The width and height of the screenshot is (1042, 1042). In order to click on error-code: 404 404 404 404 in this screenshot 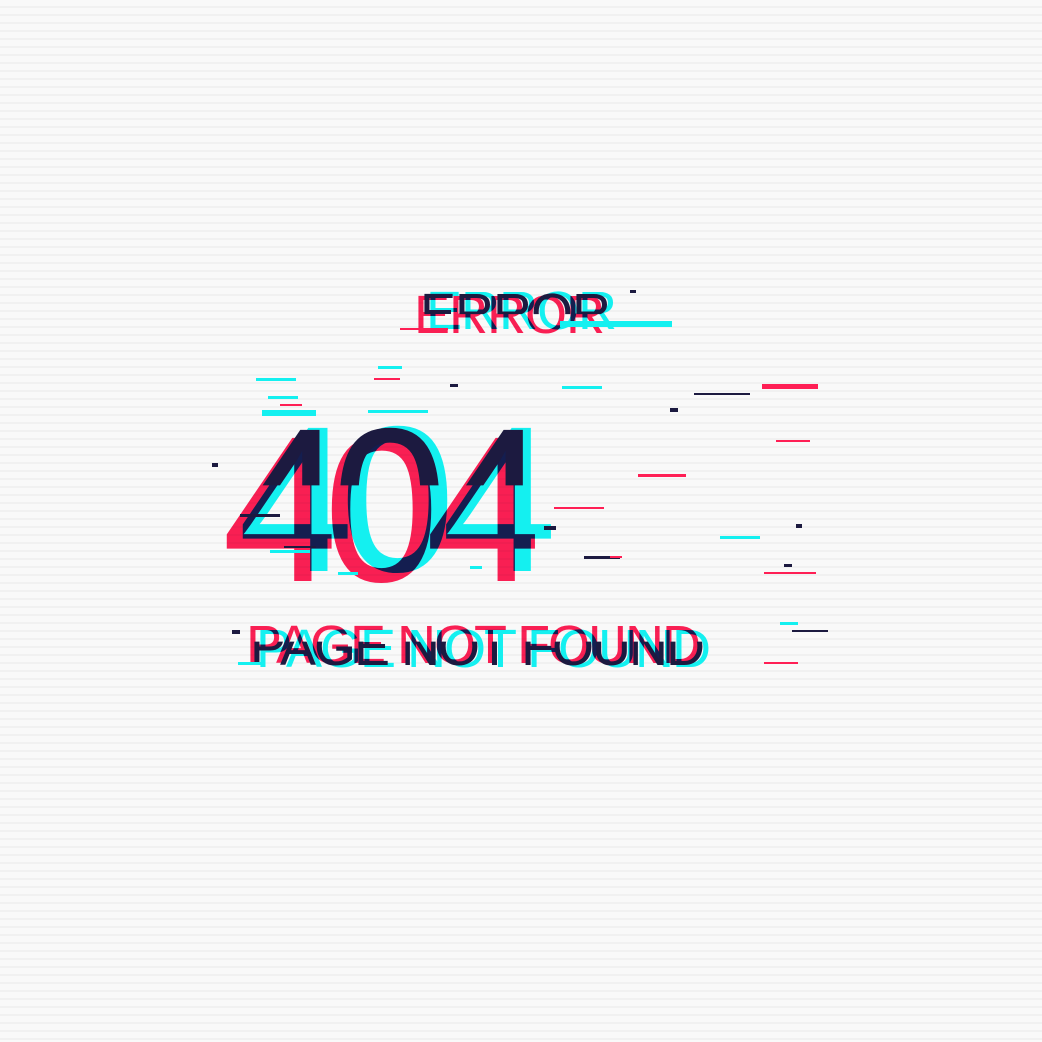, I will do `click(389, 505)`.